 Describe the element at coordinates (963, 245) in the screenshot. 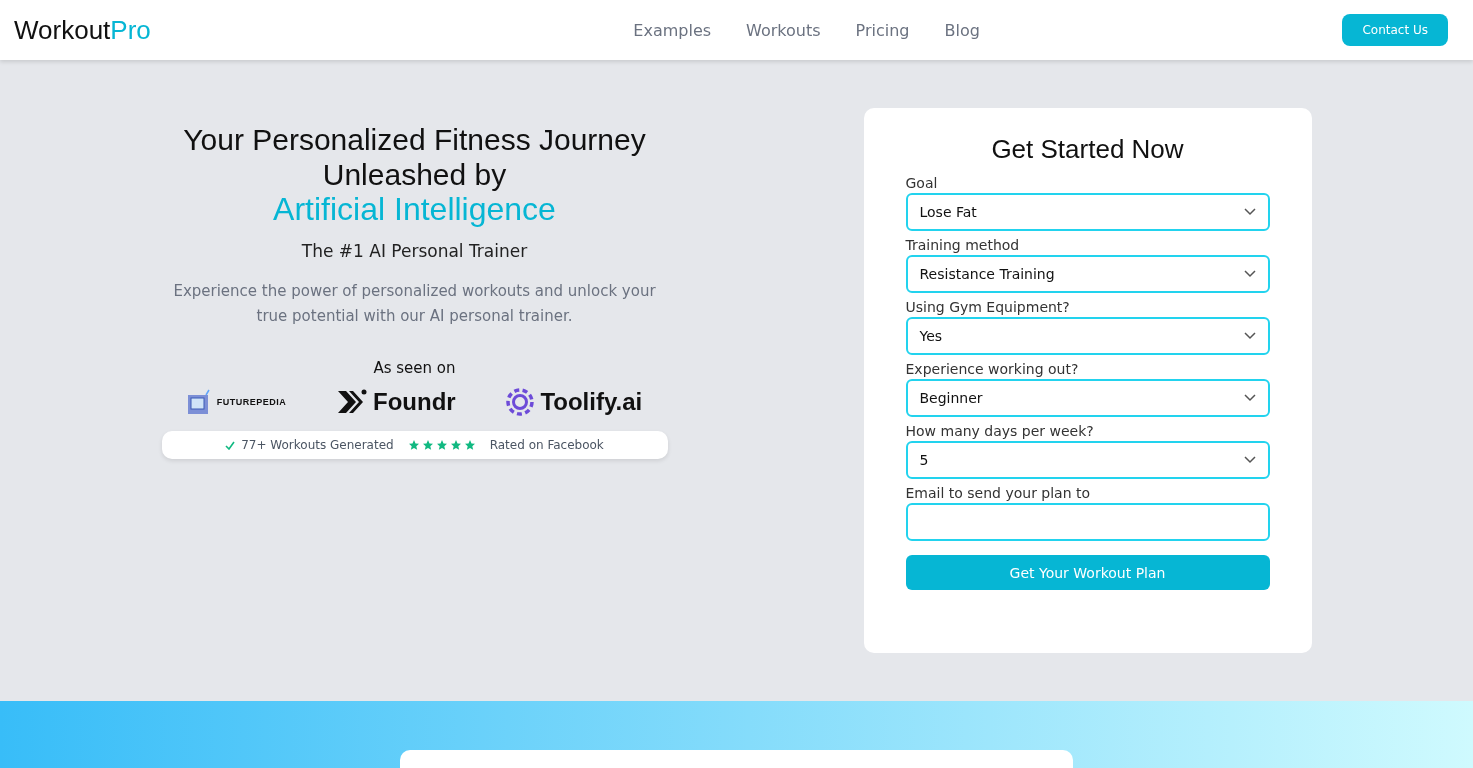

I see `field-label: Training method` at that location.